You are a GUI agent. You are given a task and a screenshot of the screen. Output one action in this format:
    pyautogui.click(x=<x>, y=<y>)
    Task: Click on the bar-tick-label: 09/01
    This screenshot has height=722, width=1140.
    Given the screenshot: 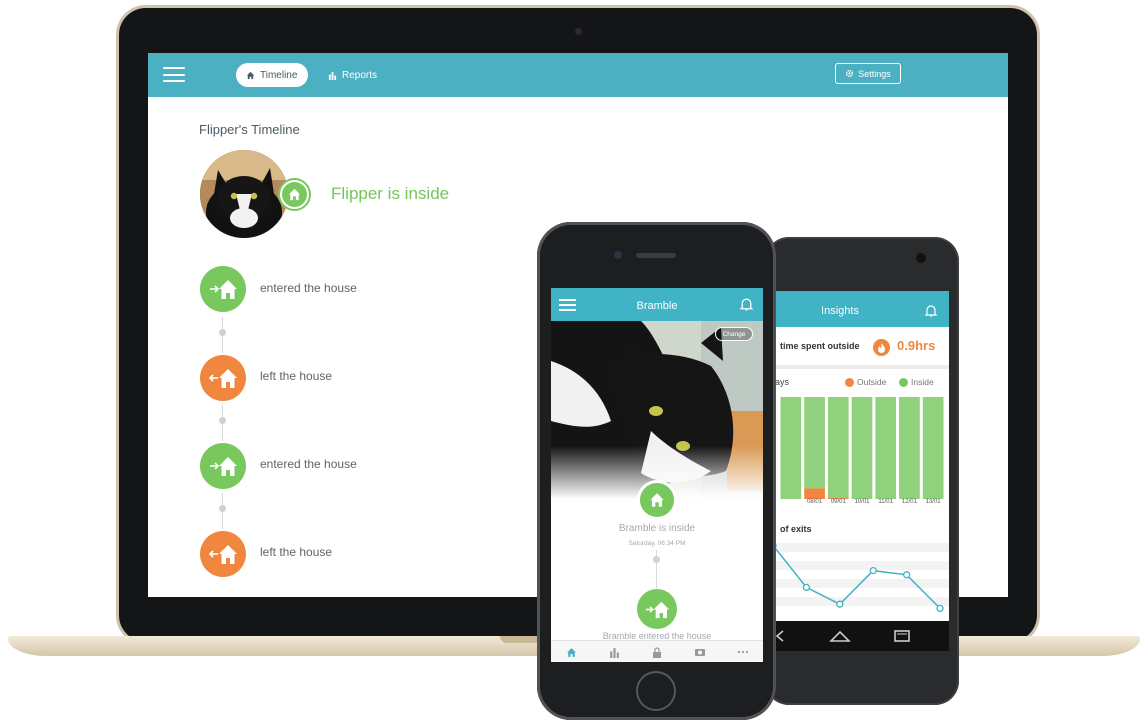 What is the action you would take?
    pyautogui.click(x=838, y=502)
    